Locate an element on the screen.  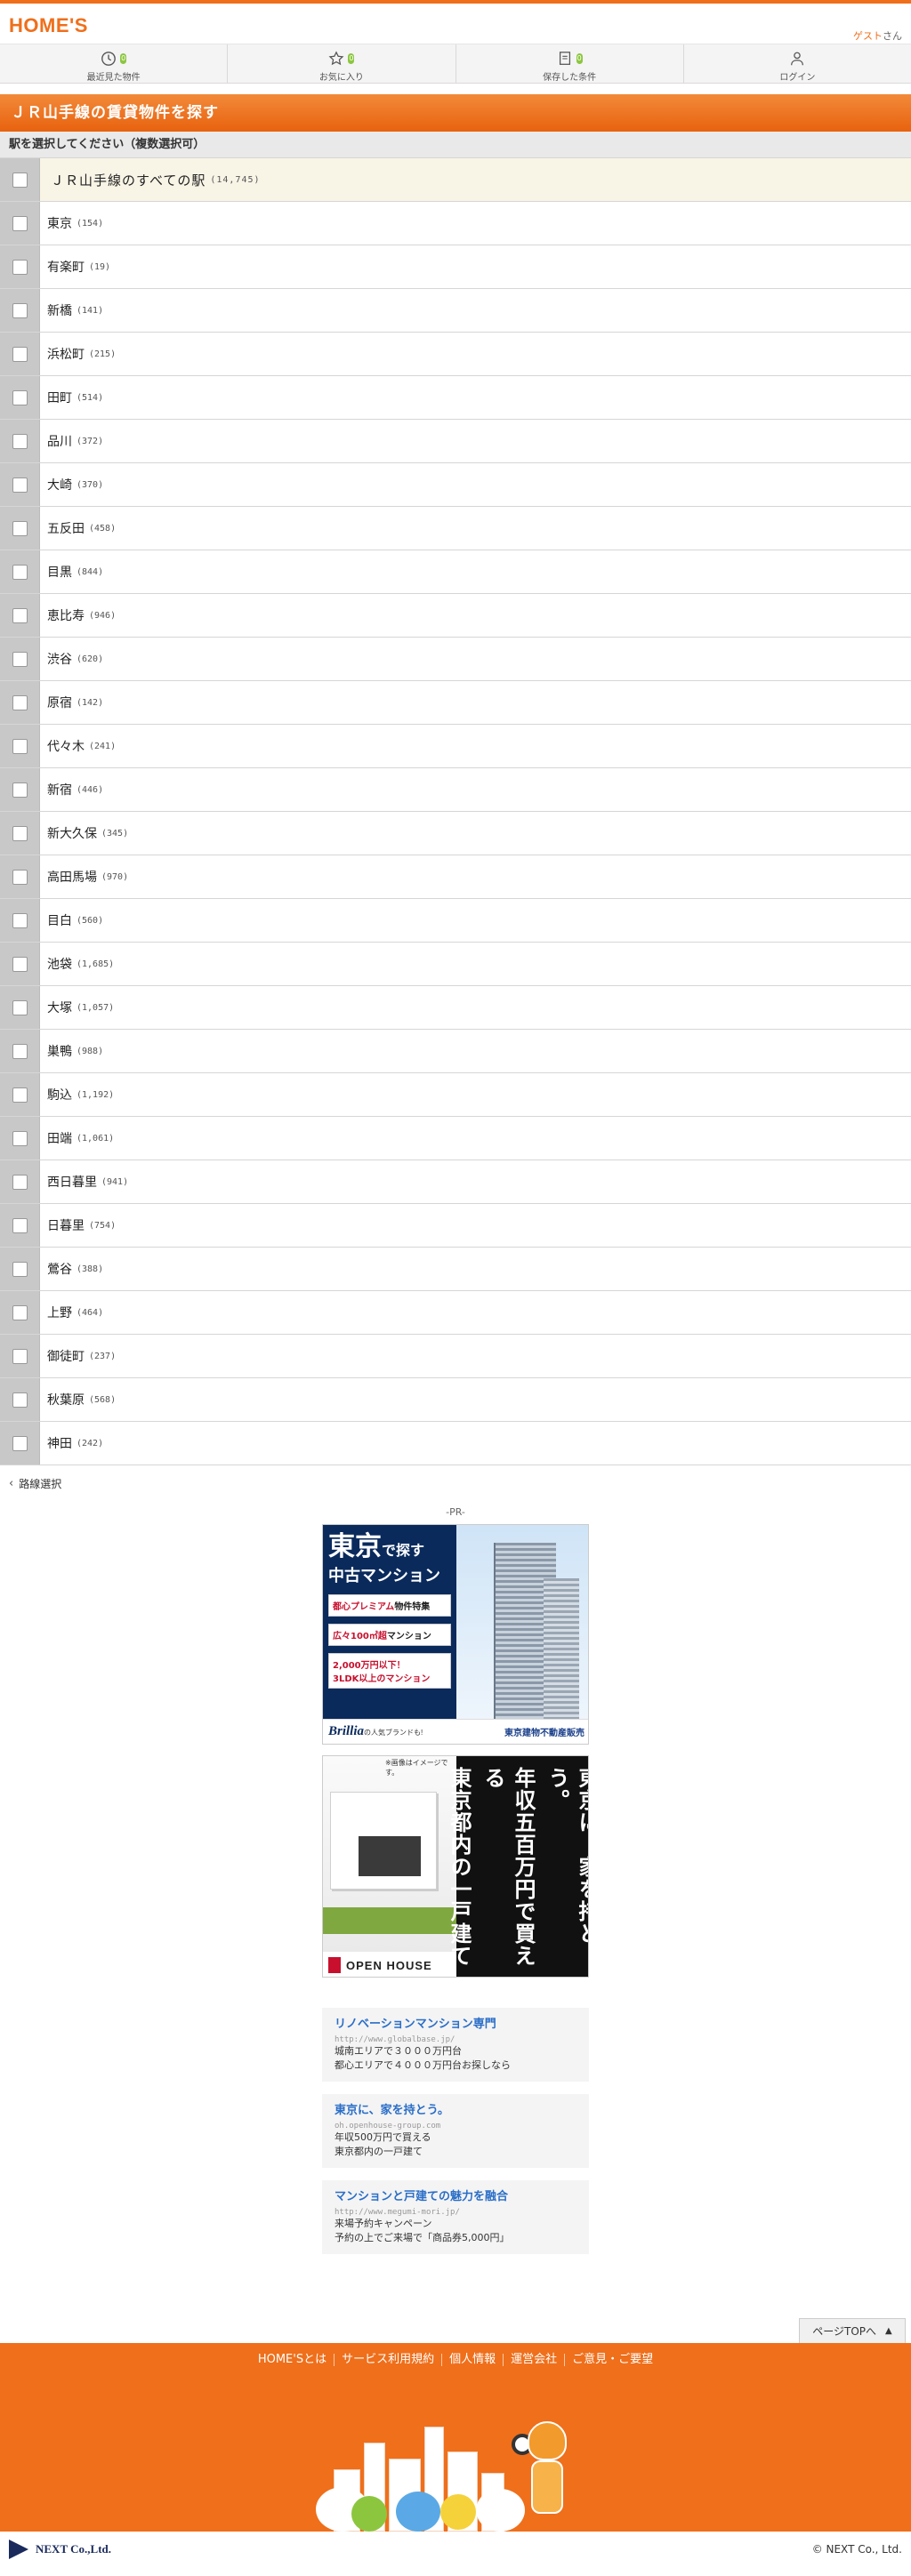
station-row: 渋谷 (620) is located at coordinates (455, 659).